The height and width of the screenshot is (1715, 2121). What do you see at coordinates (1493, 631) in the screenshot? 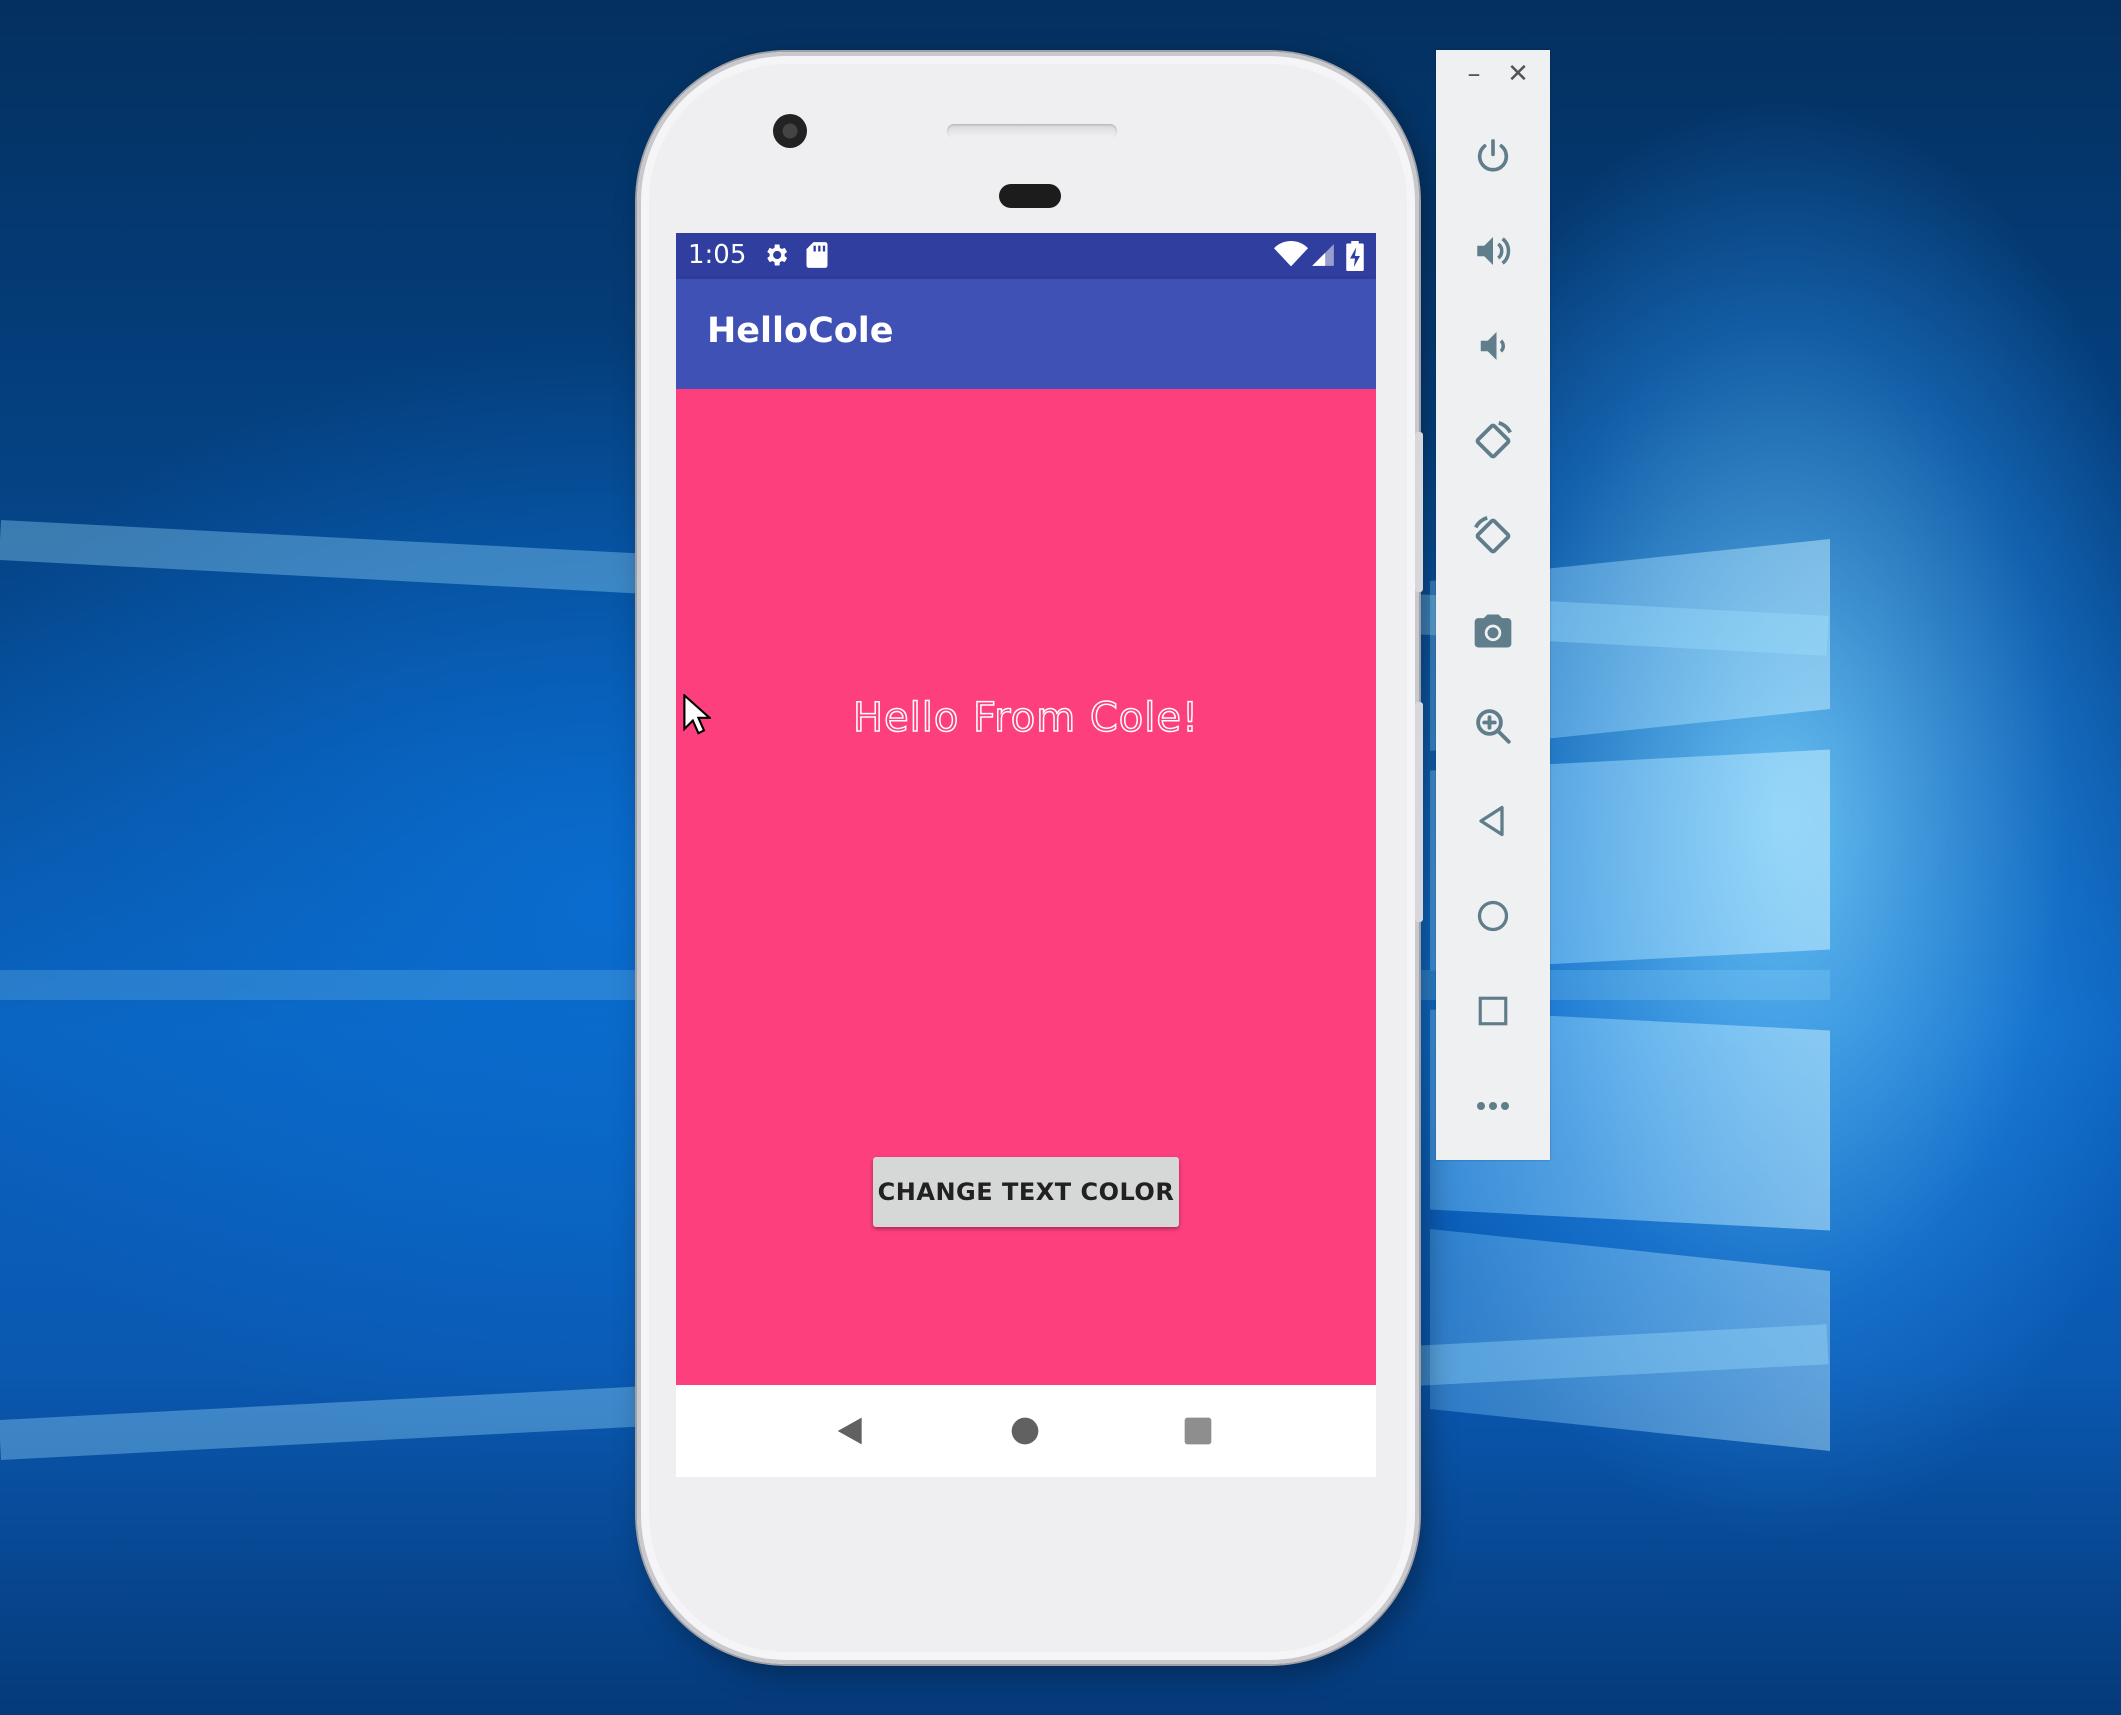
I see `camera-icon` at bounding box center [1493, 631].